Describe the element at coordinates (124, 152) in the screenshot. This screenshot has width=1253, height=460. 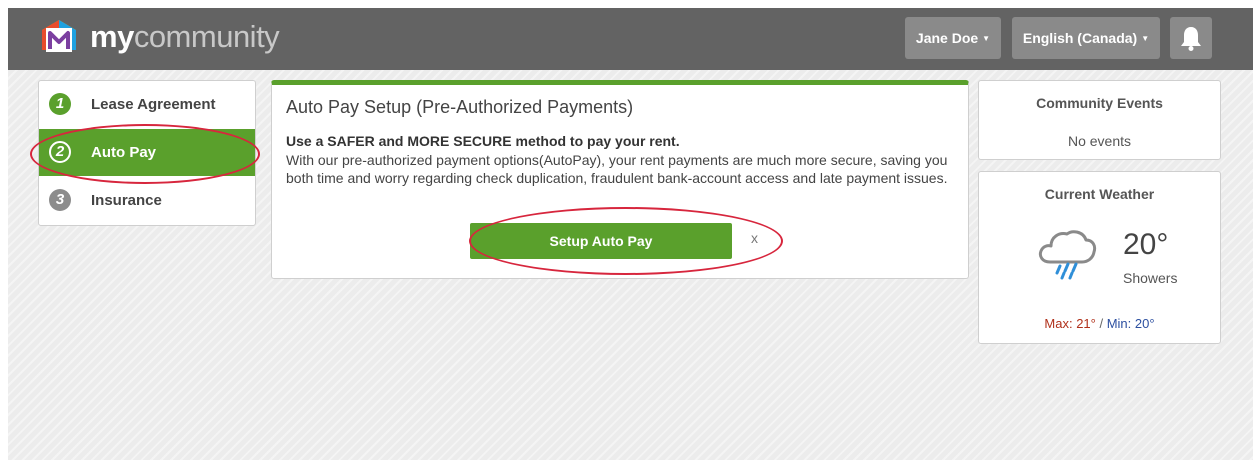
I see `step-label: Auto Pay` at that location.